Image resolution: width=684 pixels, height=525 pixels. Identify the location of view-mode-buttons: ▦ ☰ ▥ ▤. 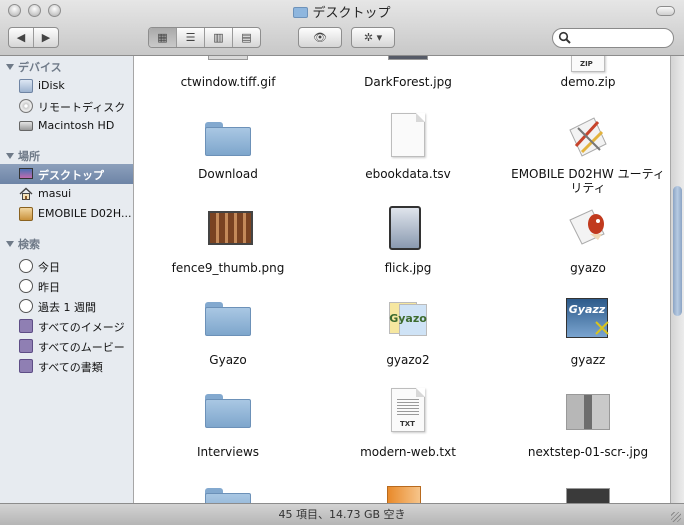
(204, 37).